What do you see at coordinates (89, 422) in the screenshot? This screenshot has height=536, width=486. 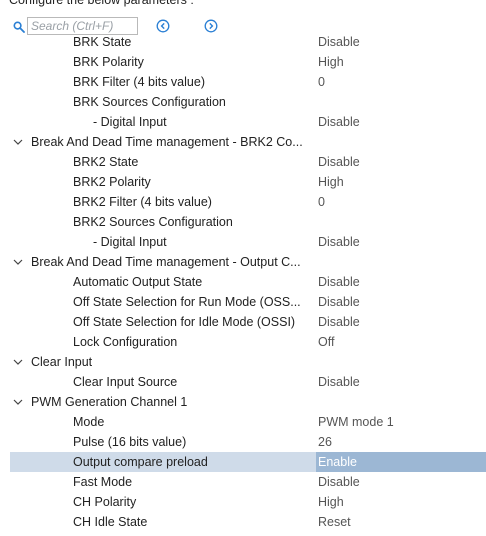 I see `param-label: Mode` at bounding box center [89, 422].